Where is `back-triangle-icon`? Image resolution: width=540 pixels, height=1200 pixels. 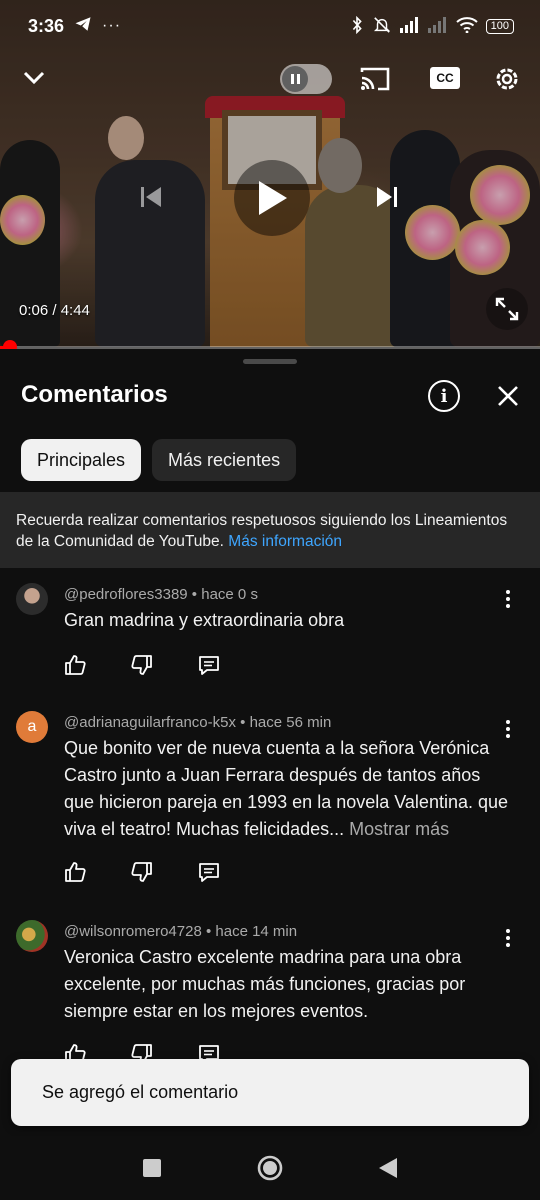 back-triangle-icon is located at coordinates (388, 1168).